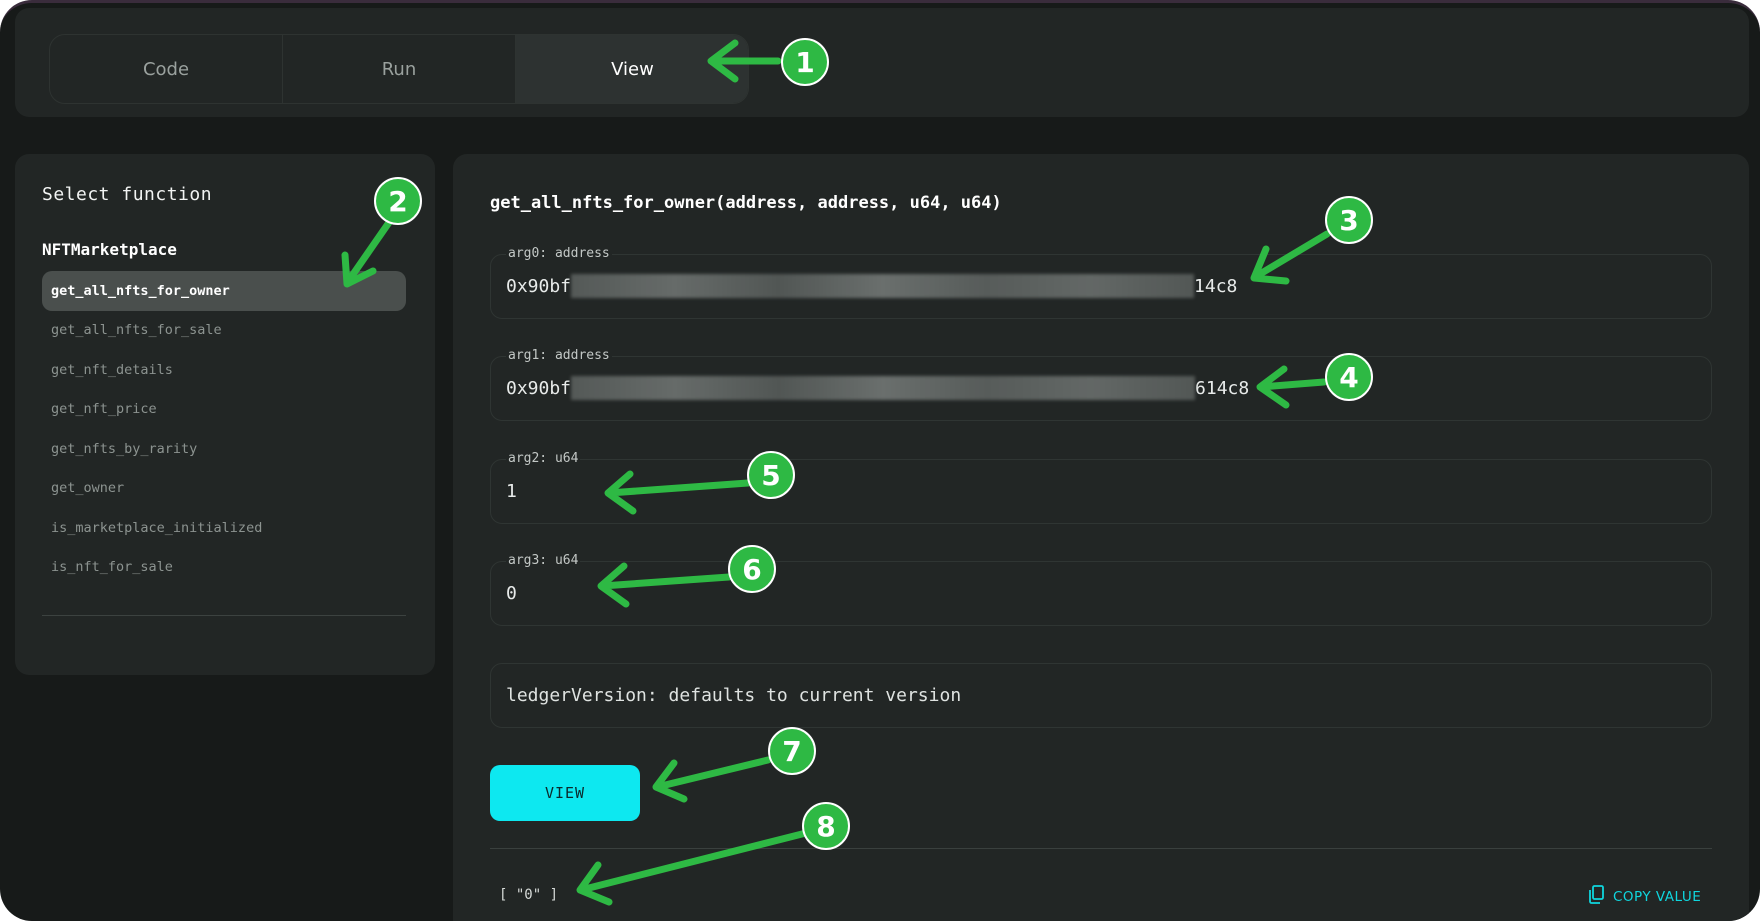  I want to click on arg1-value: 0x90bf 614c8, so click(878, 387).